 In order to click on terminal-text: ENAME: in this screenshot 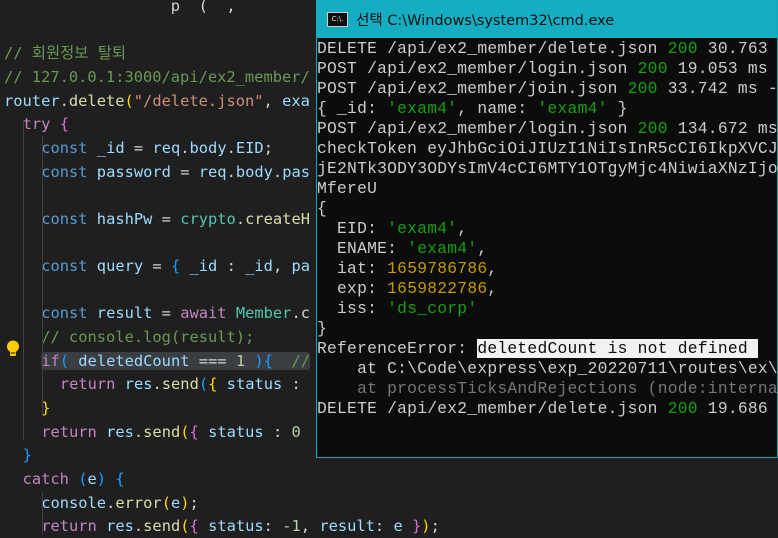, I will do `click(362, 248)`.